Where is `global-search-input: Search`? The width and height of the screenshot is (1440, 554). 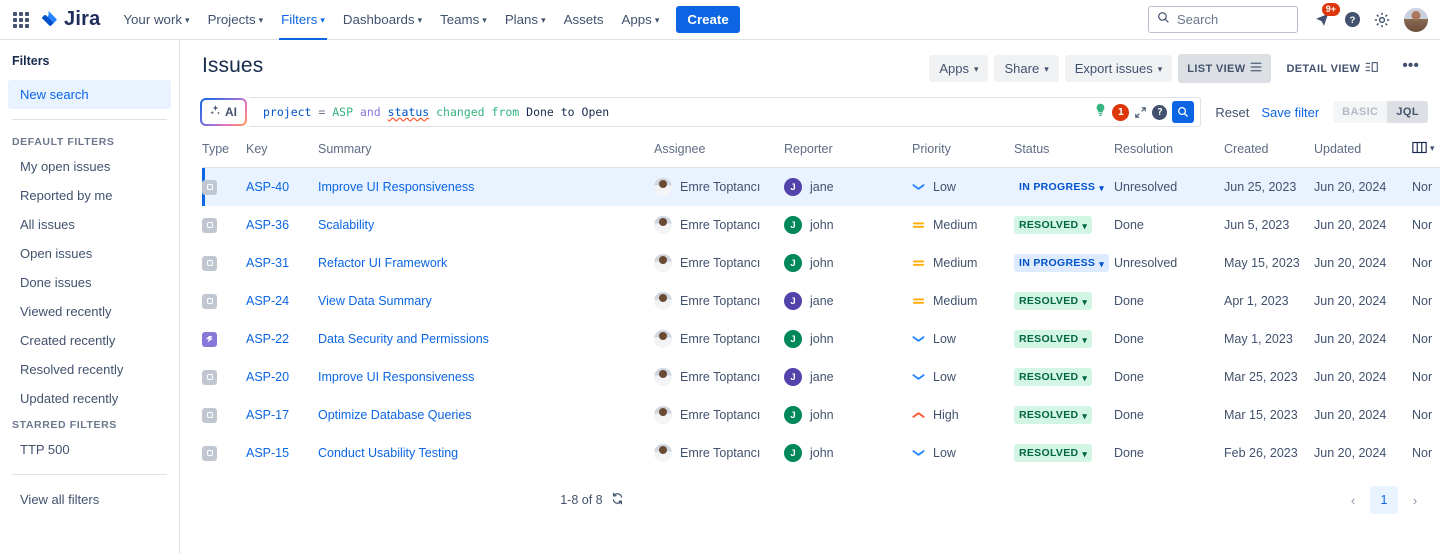 global-search-input: Search is located at coordinates (1223, 19).